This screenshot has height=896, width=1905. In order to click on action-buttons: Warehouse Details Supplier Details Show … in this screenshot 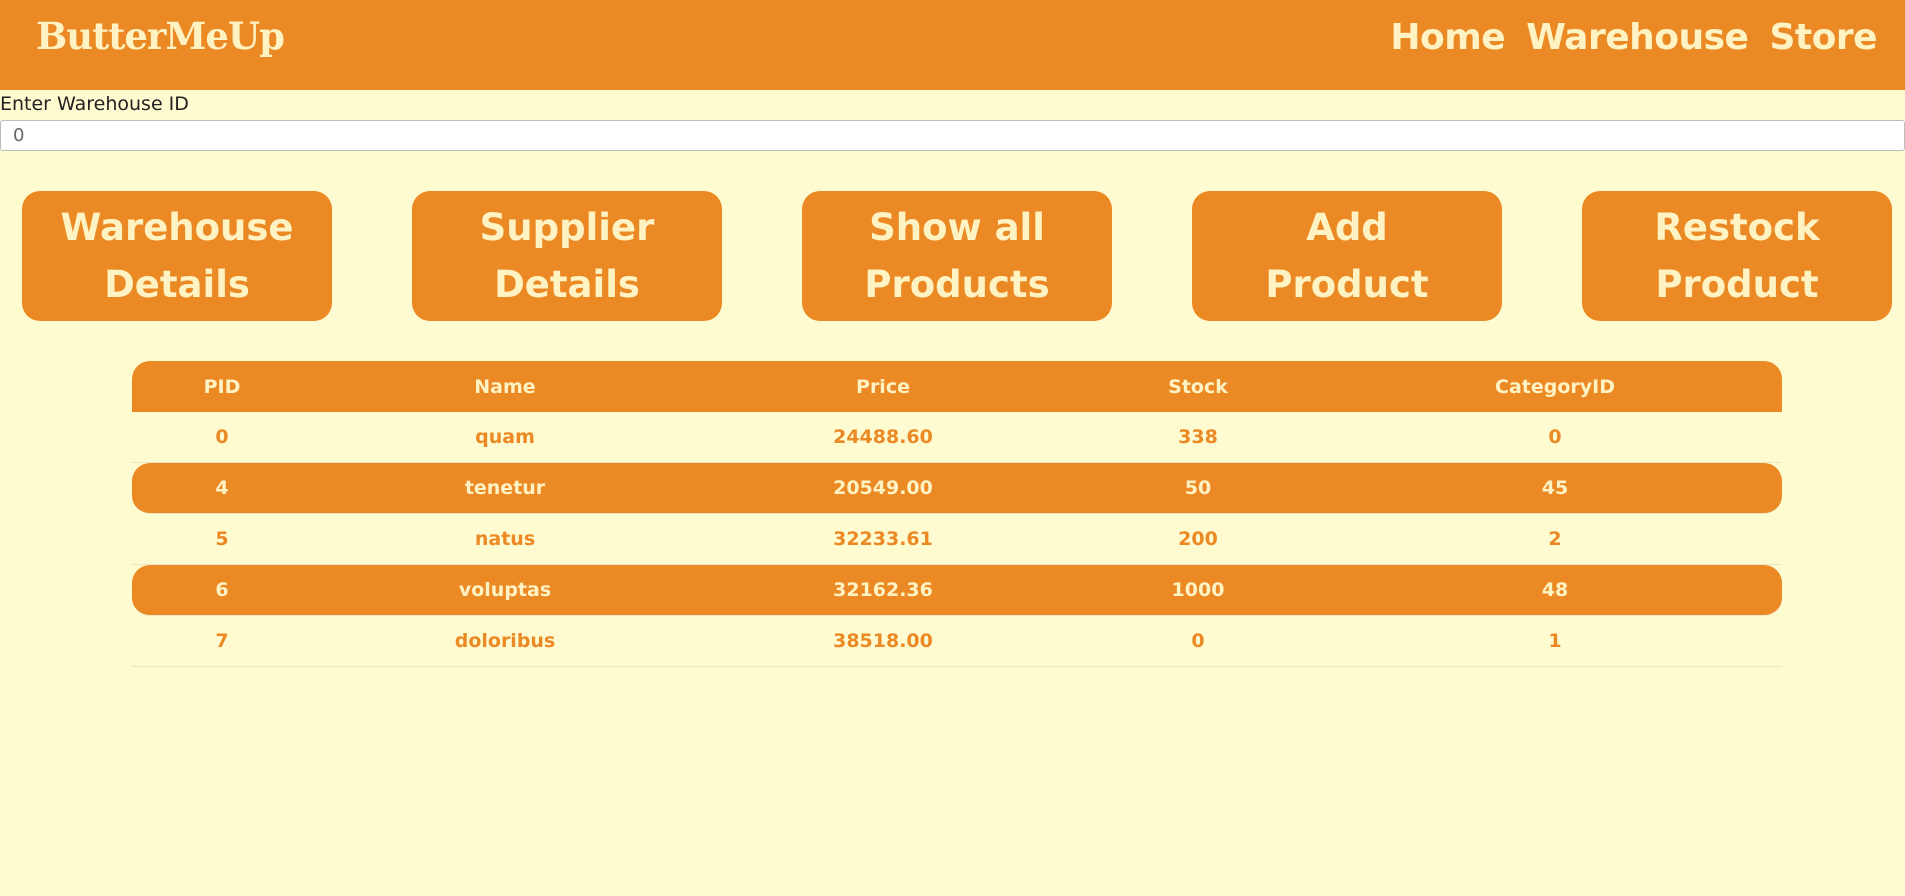, I will do `click(957, 256)`.